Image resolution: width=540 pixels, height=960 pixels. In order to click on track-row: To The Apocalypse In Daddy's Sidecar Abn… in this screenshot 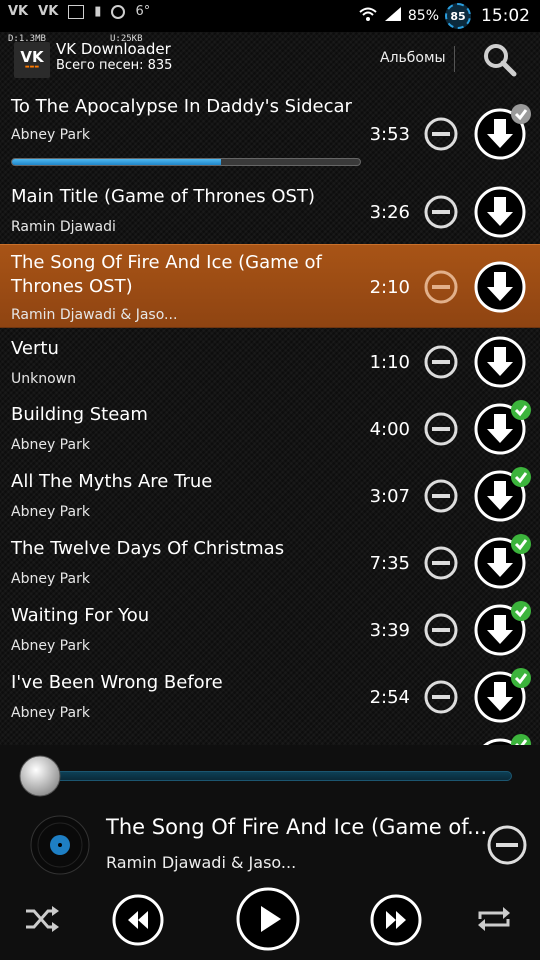, I will do `click(270, 135)`.